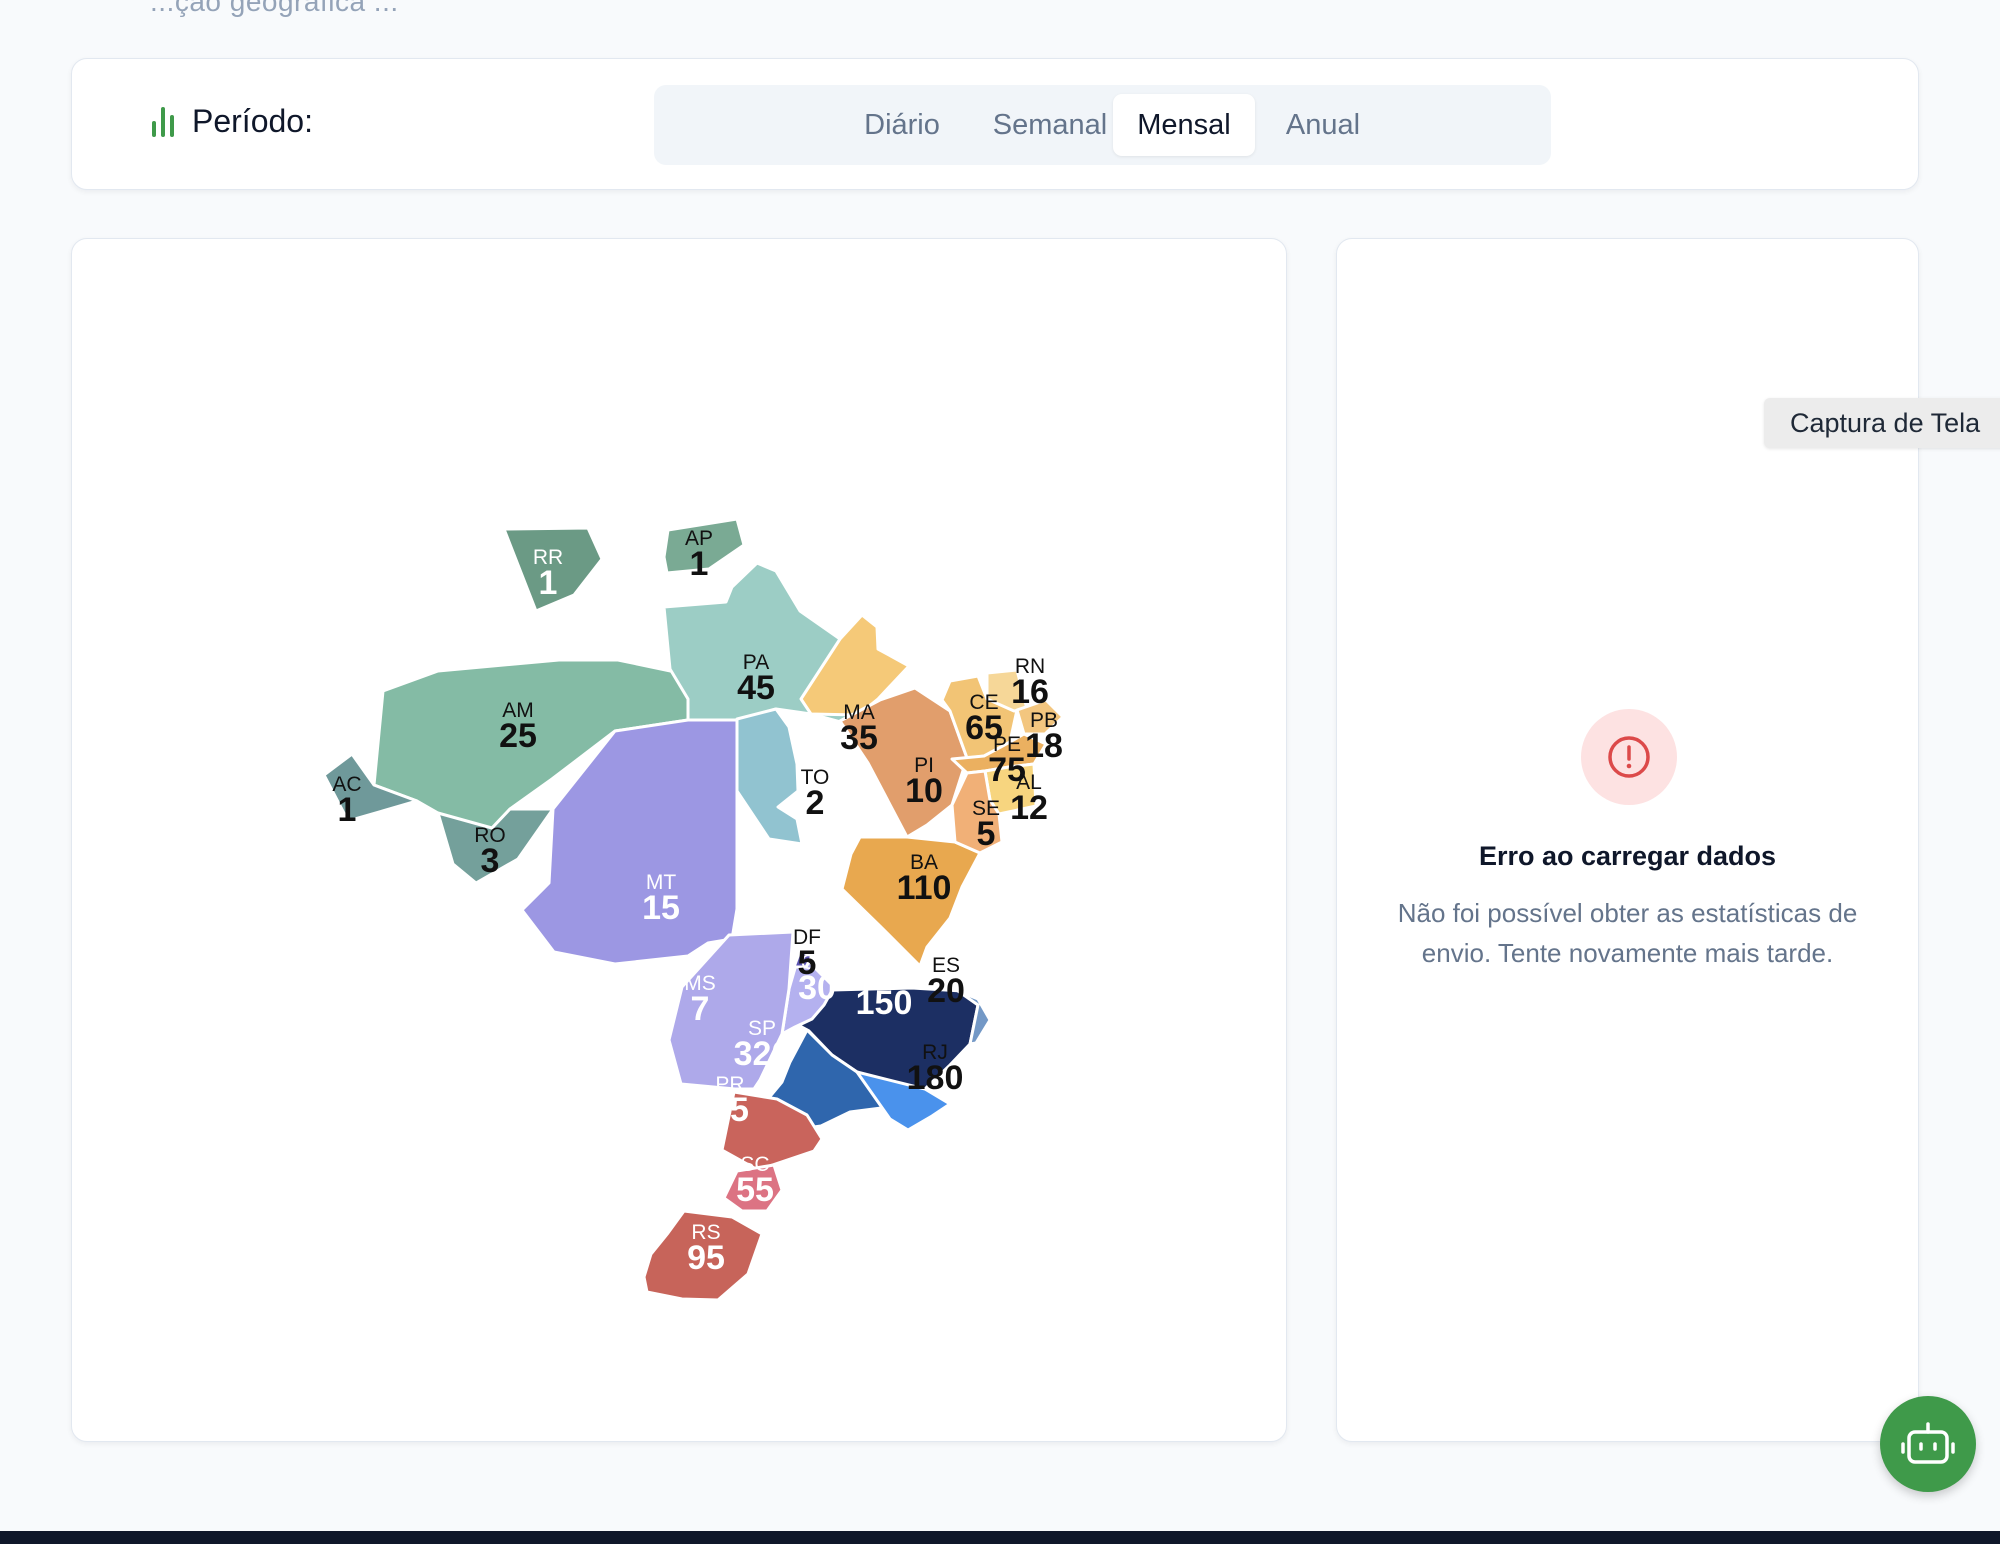 The image size is (2000, 1544). I want to click on period-label-group: Período:, so click(232, 121).